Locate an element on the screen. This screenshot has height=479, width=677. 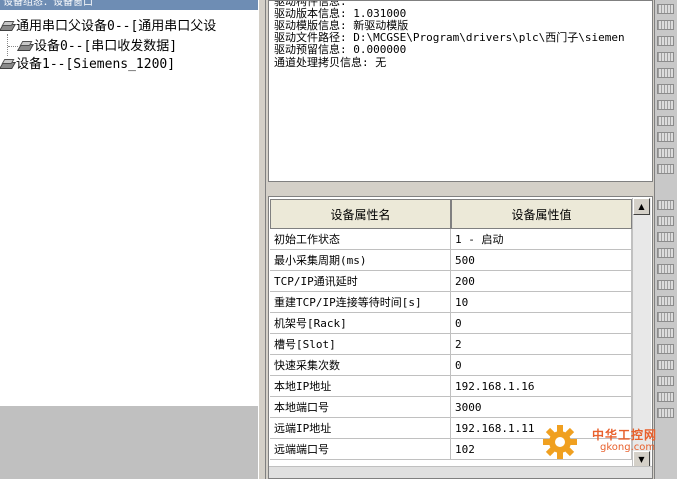
property-value-cell: 3000 is located at coordinates (541, 407).